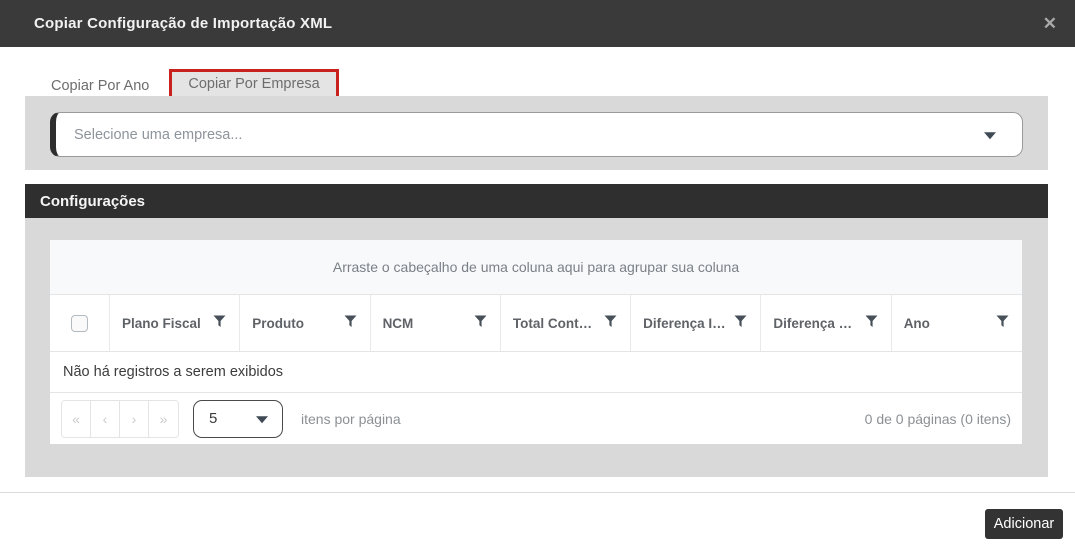  What do you see at coordinates (1050, 23) in the screenshot?
I see `close-icon: ✕` at bounding box center [1050, 23].